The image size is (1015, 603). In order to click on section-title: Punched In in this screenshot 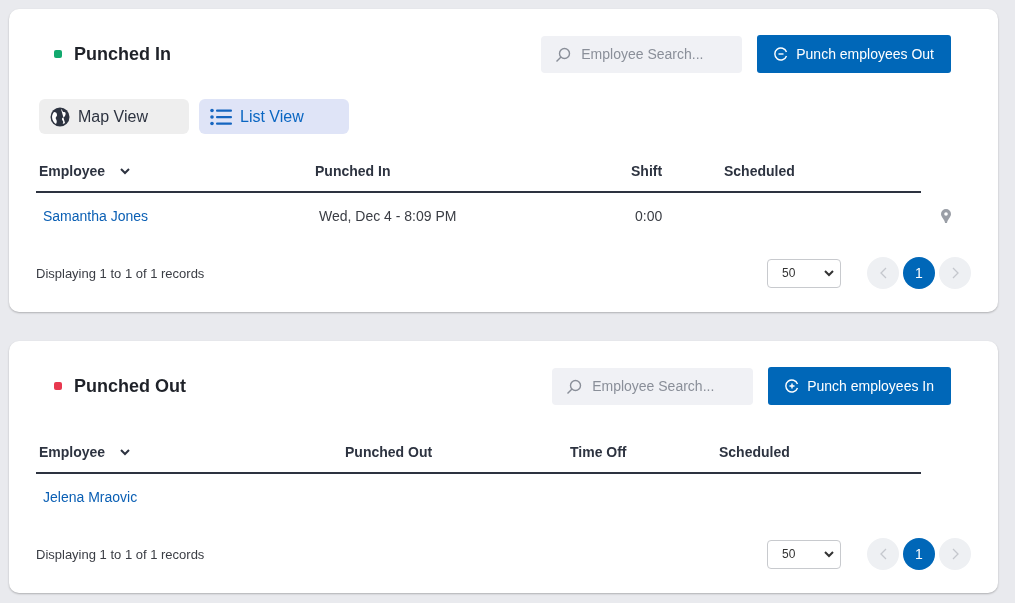, I will do `click(122, 54)`.